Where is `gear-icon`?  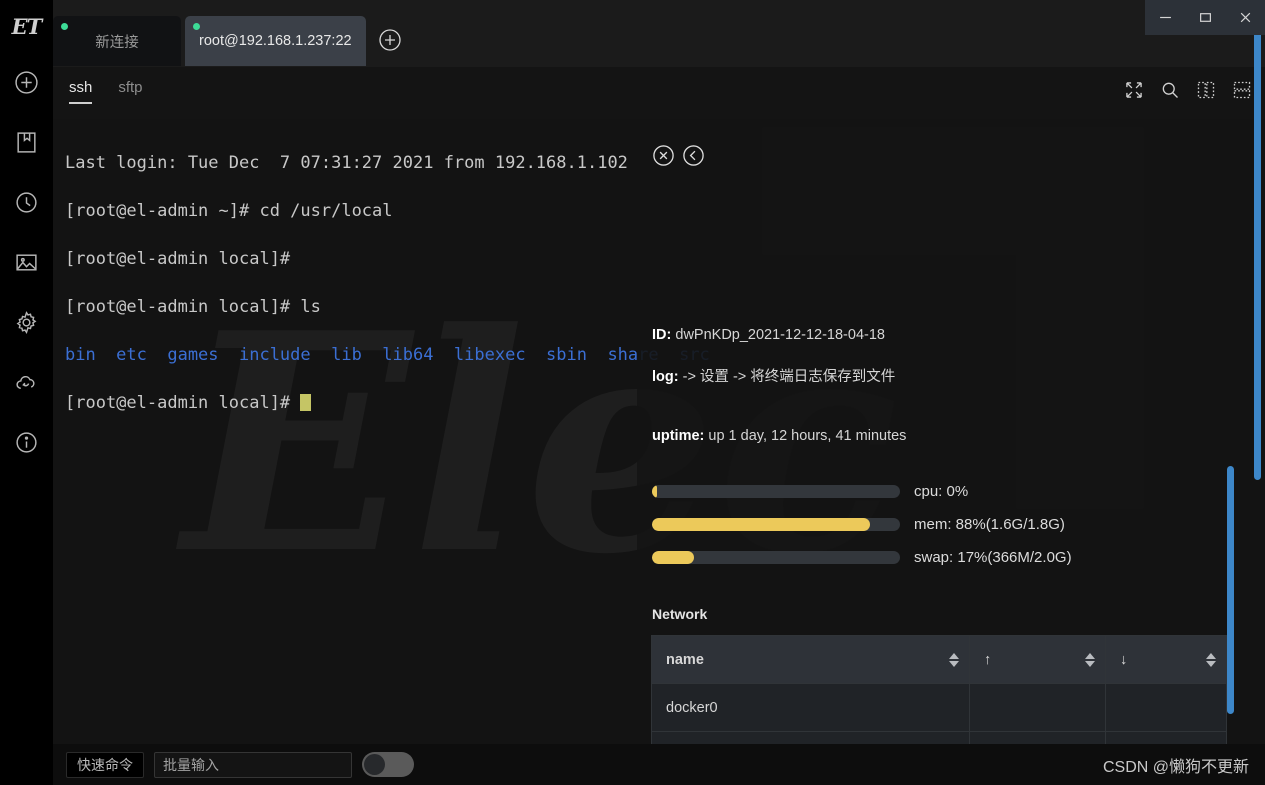 gear-icon is located at coordinates (26, 322).